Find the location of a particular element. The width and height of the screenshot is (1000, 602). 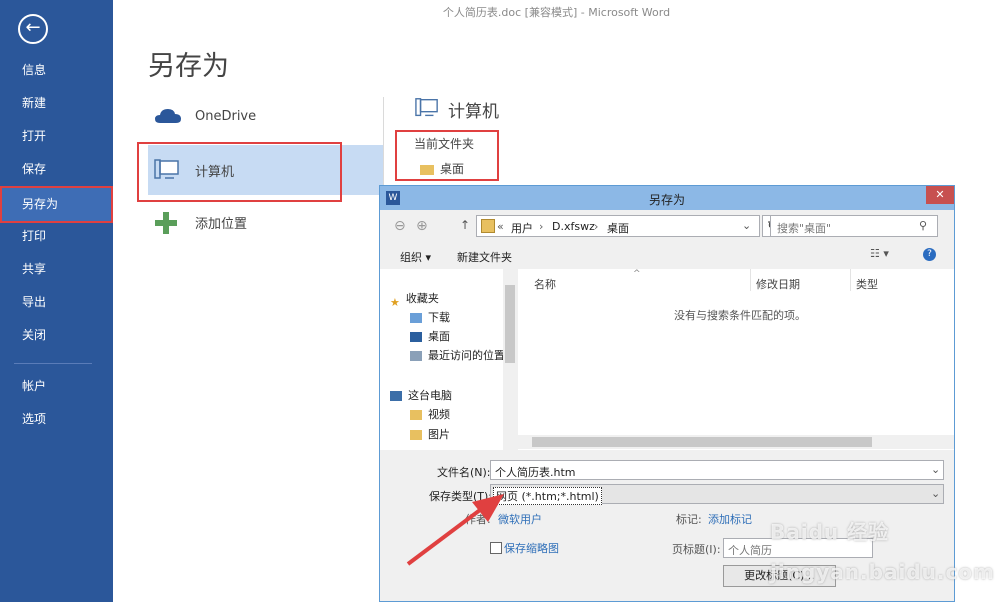

thumbnail-label: 保存缩略图 is located at coordinates (531, 548).